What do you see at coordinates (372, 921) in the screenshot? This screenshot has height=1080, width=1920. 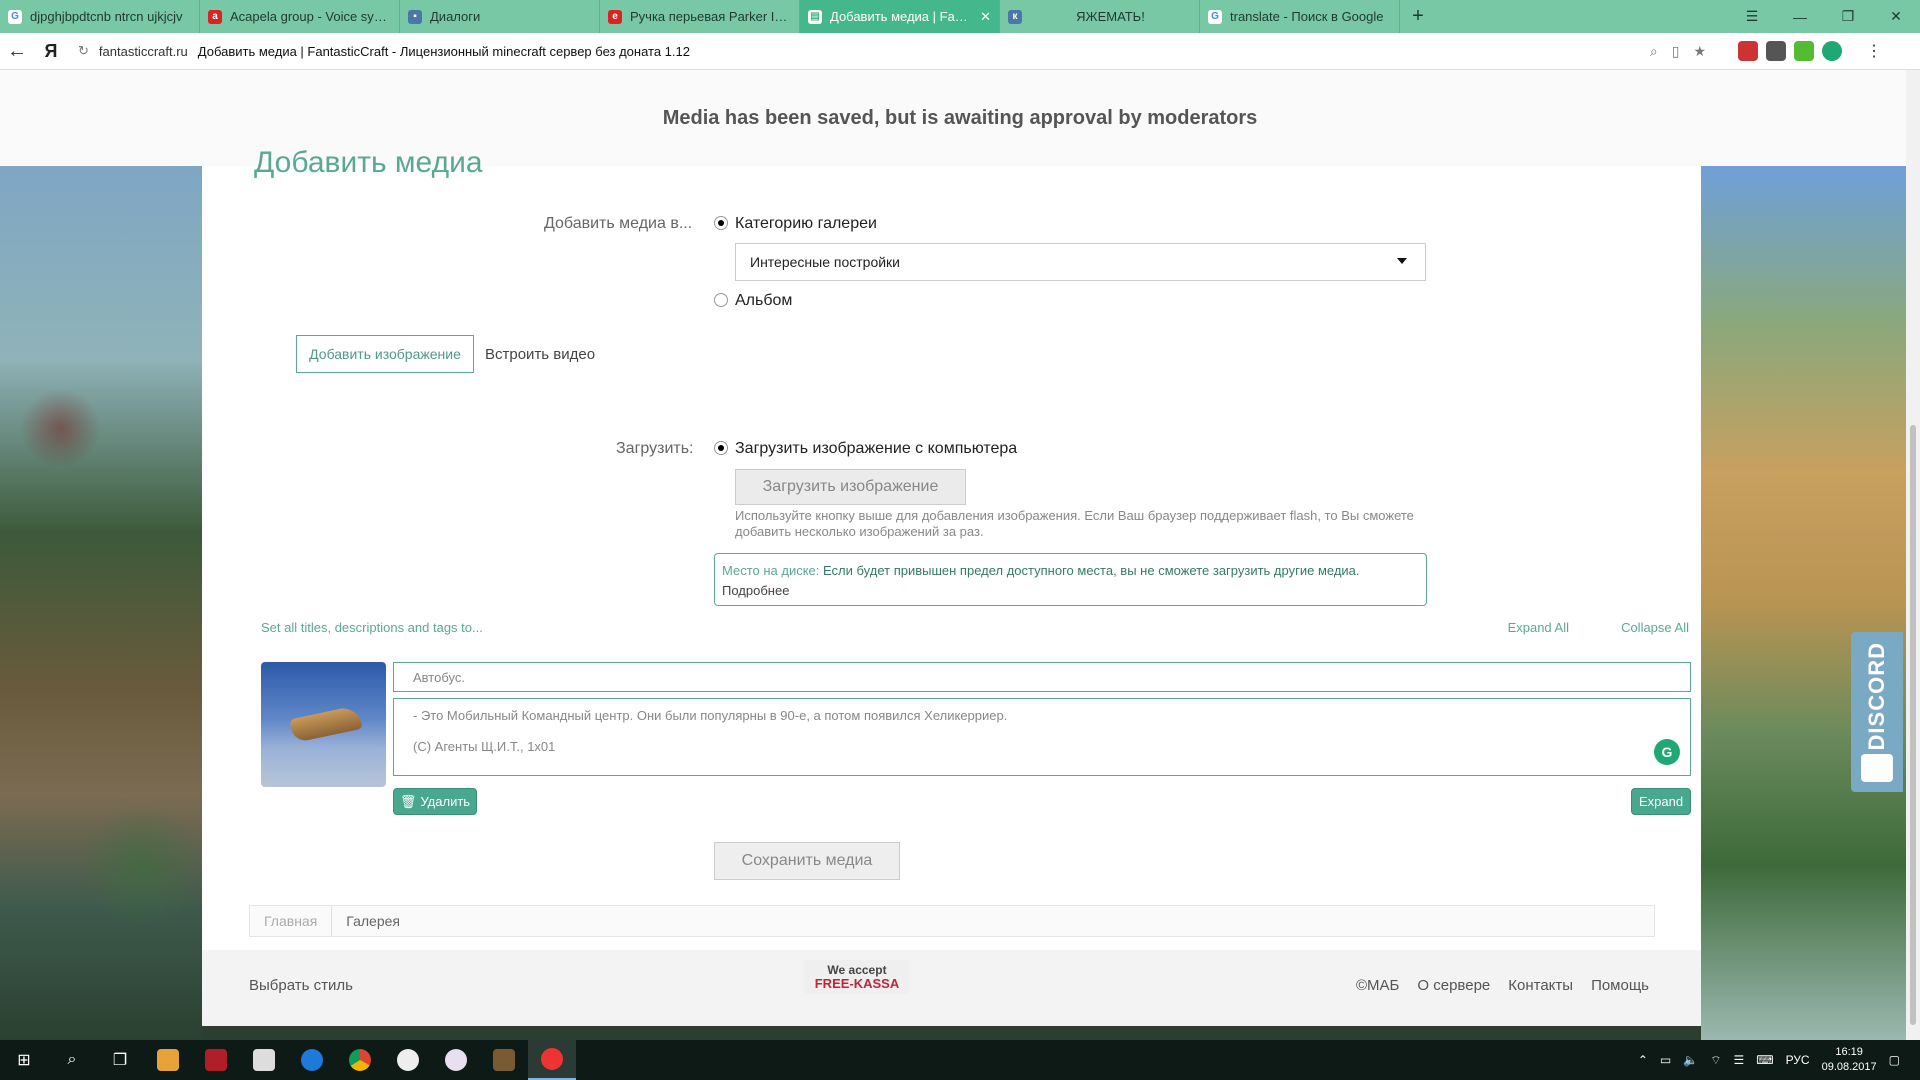 I see `breadcrumb-gallery: Галерея` at bounding box center [372, 921].